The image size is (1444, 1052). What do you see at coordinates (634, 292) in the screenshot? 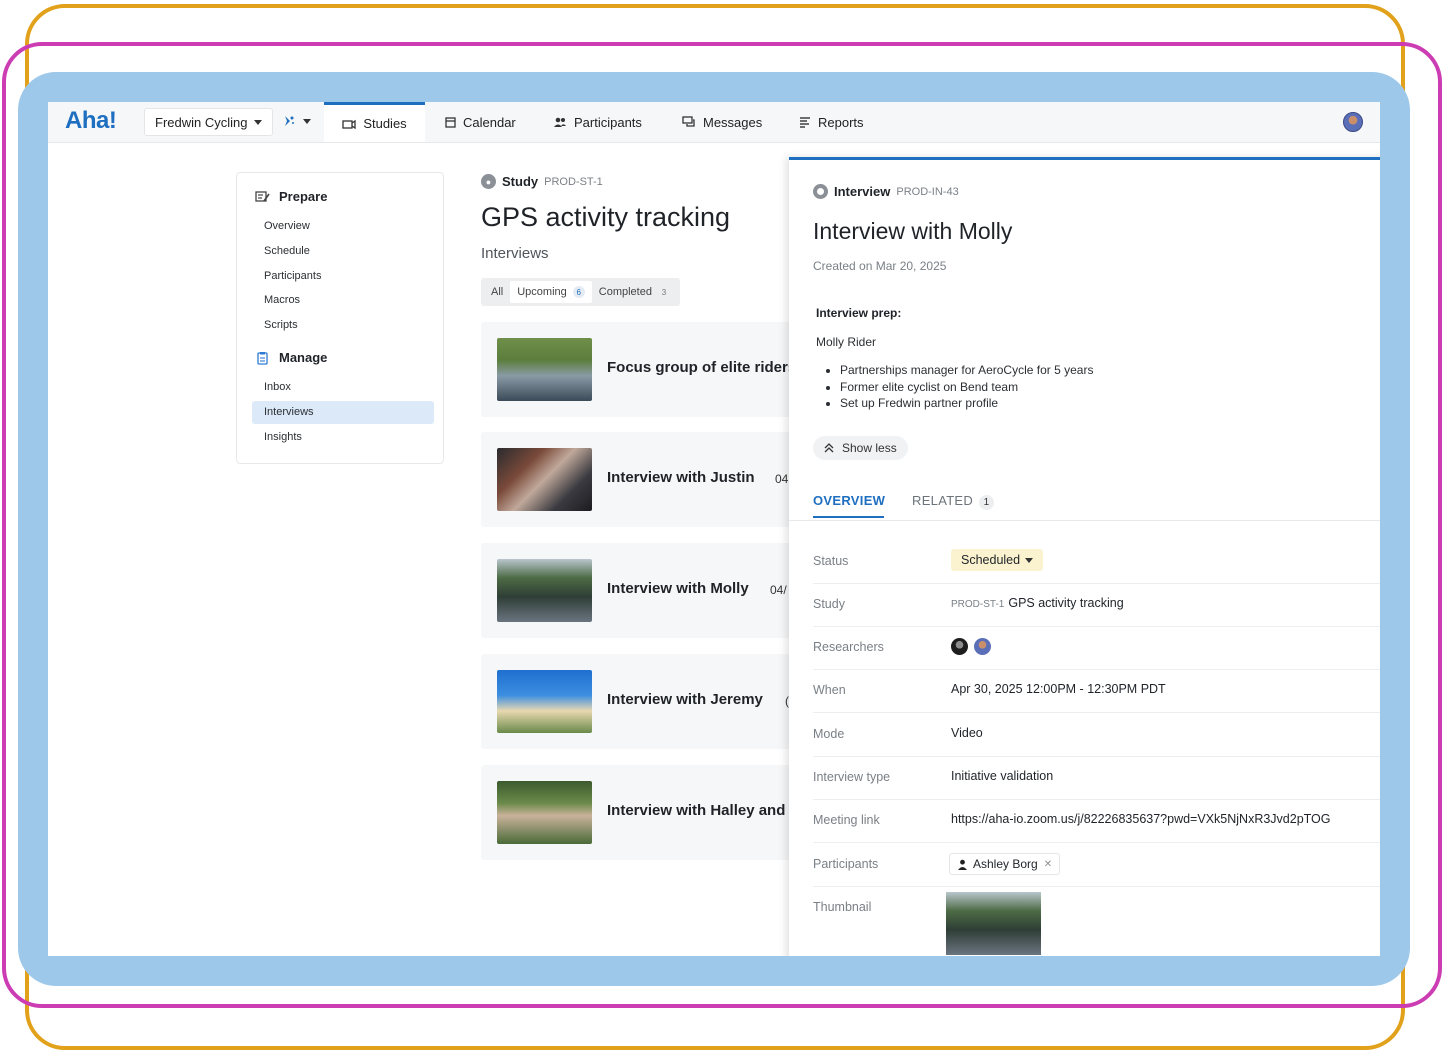
I see `filter-completed: Completed 3` at bounding box center [634, 292].